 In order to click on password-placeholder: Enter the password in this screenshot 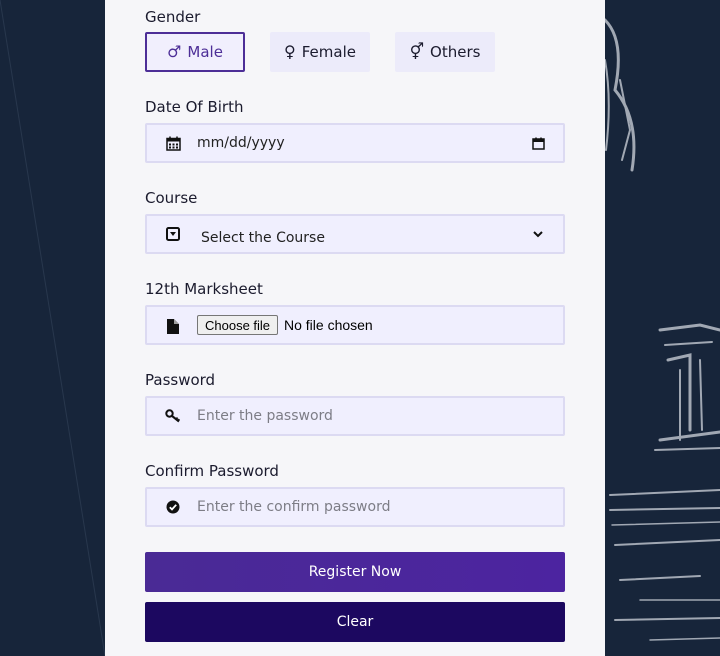, I will do `click(265, 416)`.